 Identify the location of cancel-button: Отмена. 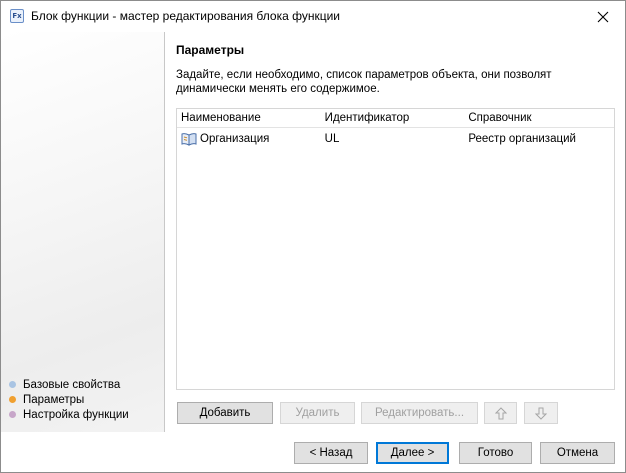
(577, 453).